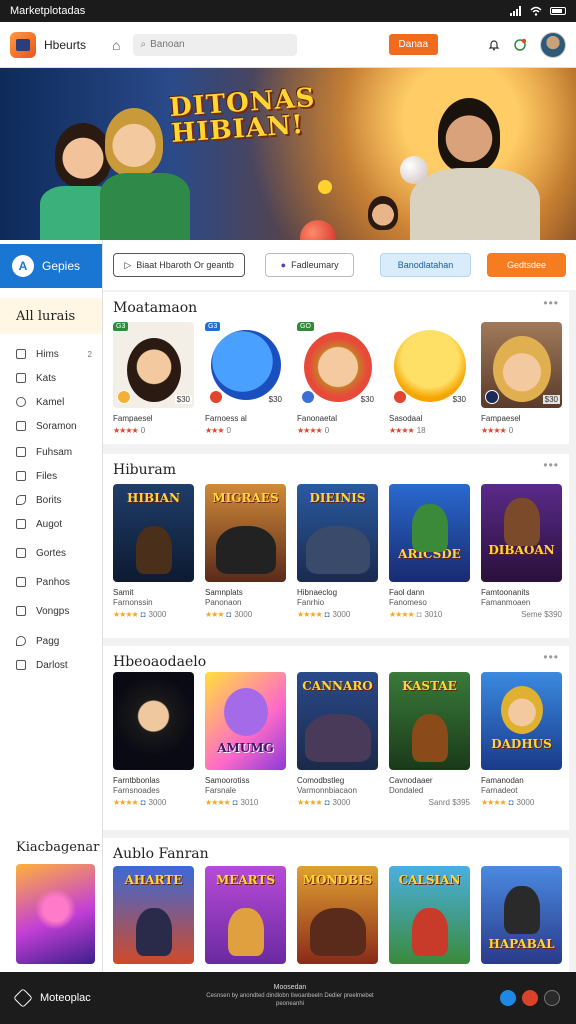 This screenshot has width=576, height=1024. Describe the element at coordinates (245, 533) in the screenshot. I see `card-thumbnail: MIGRAES` at that location.